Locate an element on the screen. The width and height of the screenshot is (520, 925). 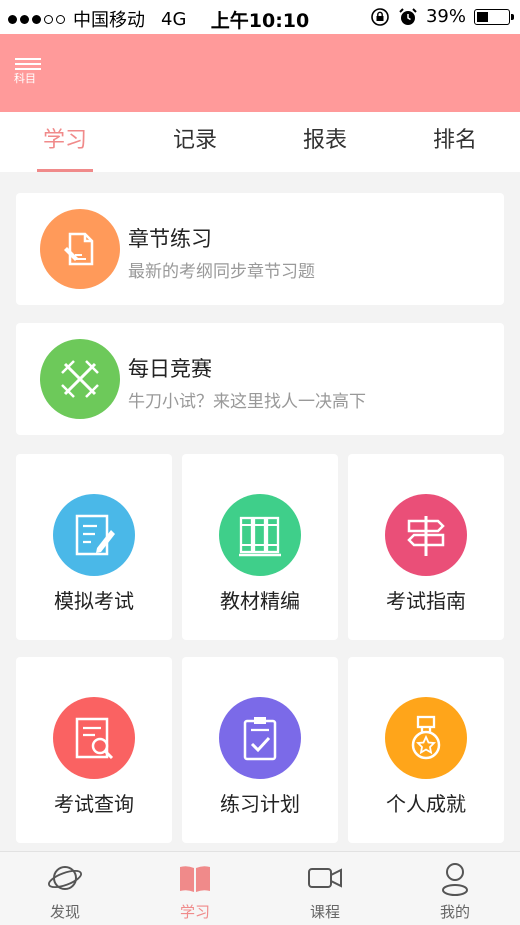
tab-ranking: 排名 is located at coordinates (455, 142).